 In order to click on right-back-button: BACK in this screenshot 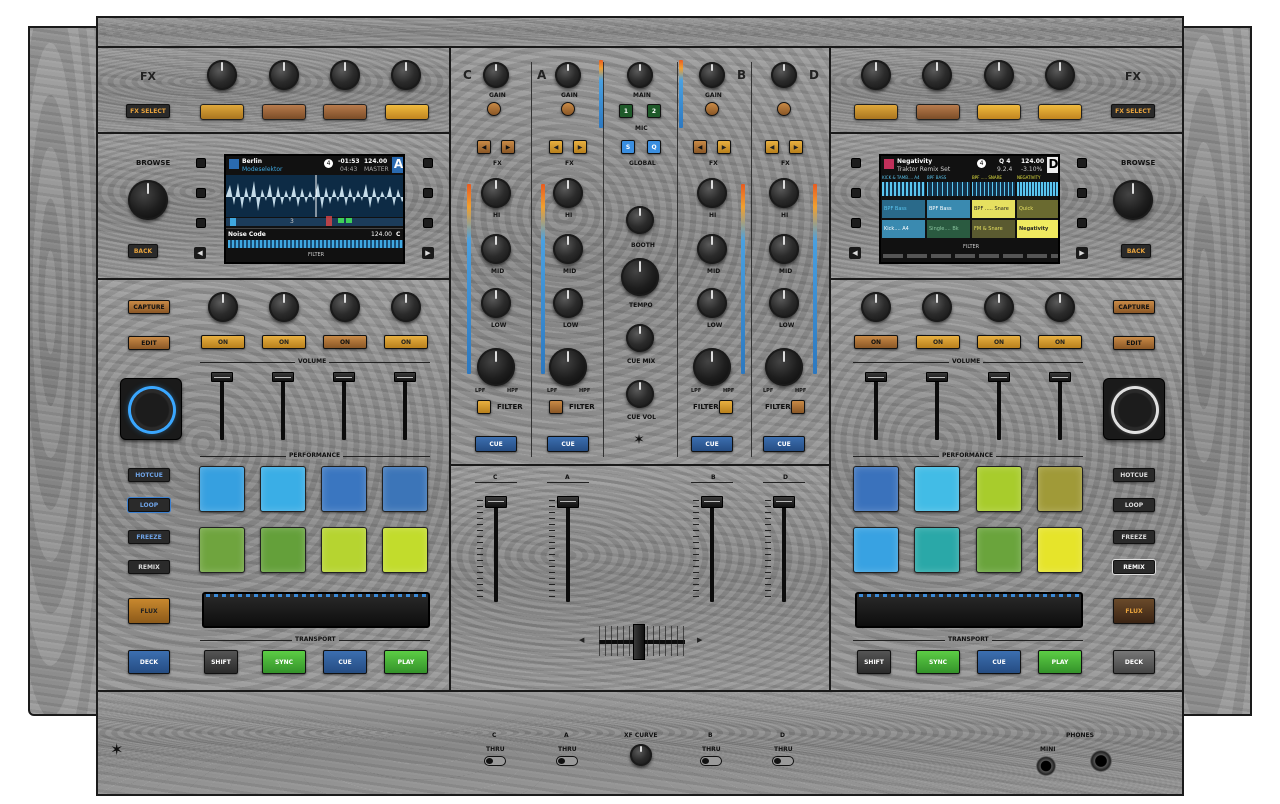, I will do `click(1136, 251)`.